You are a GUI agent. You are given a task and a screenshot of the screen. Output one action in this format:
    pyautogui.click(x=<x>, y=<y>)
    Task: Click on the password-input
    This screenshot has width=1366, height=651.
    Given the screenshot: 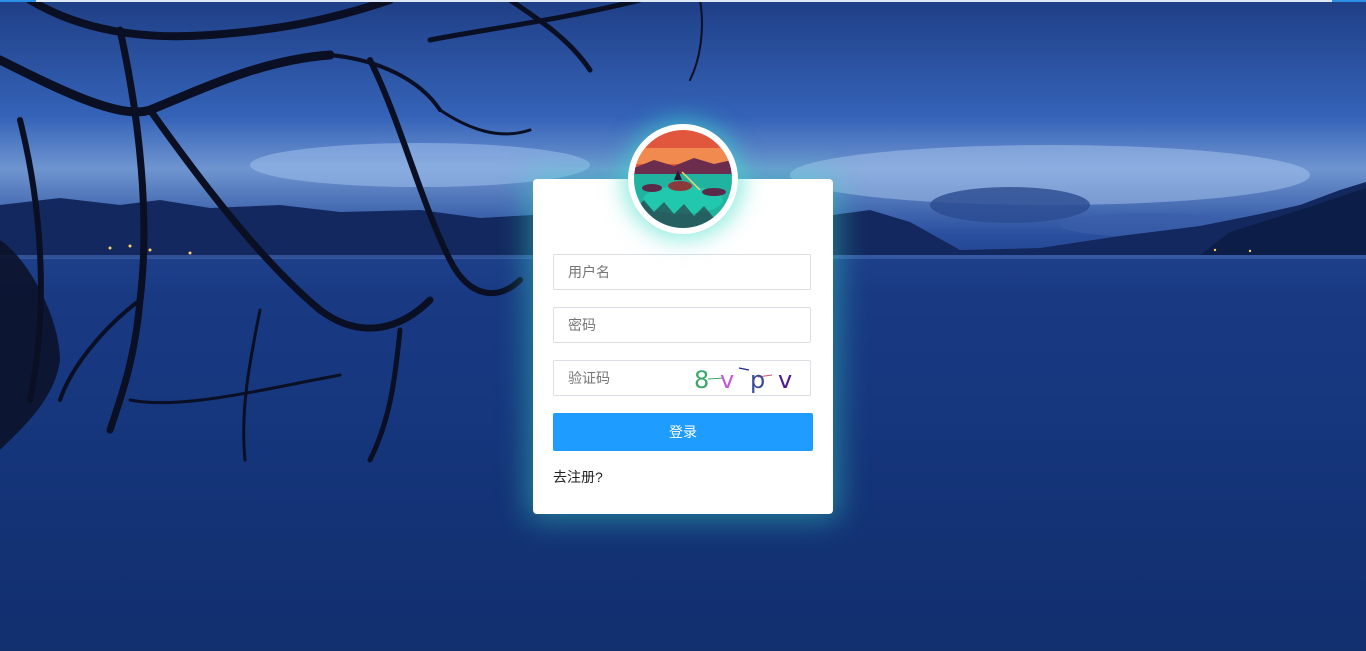 What is the action you would take?
    pyautogui.click(x=682, y=325)
    